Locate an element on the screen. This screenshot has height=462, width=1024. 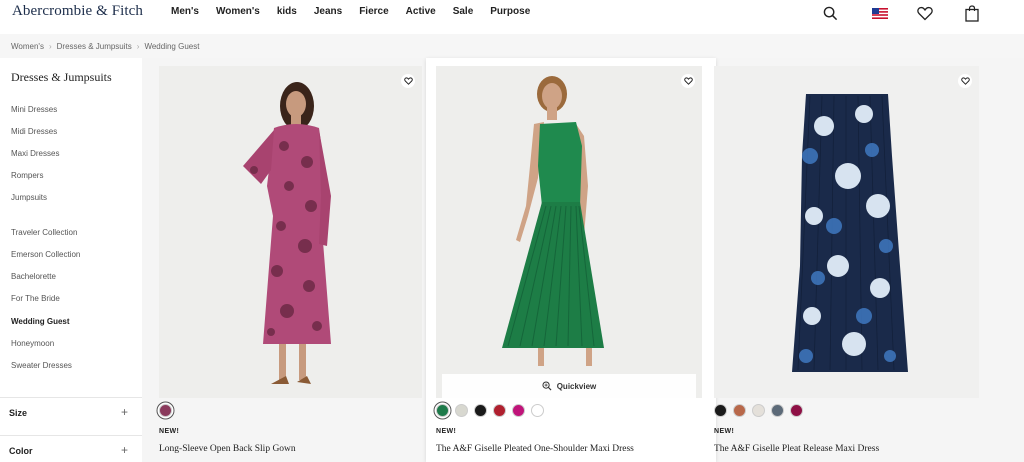
shopping-bag-icon is located at coordinates (972, 13).